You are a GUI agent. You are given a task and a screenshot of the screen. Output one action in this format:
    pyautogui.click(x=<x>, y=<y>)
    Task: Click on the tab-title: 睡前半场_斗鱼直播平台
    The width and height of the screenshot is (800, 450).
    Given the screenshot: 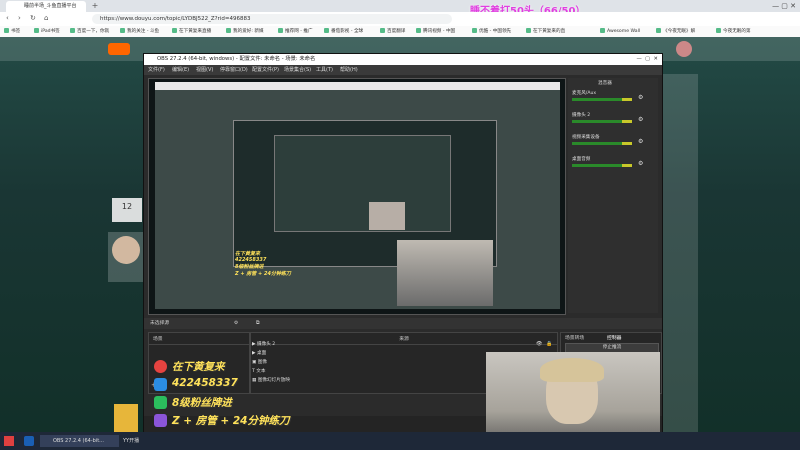 What is the action you would take?
    pyautogui.click(x=50, y=6)
    